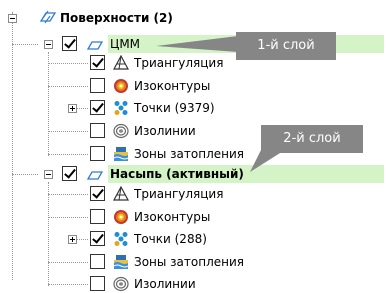 This screenshot has width=386, height=293. What do you see at coordinates (312, 139) in the screenshot?
I see `callout-second-layer: 2-й слой` at bounding box center [312, 139].